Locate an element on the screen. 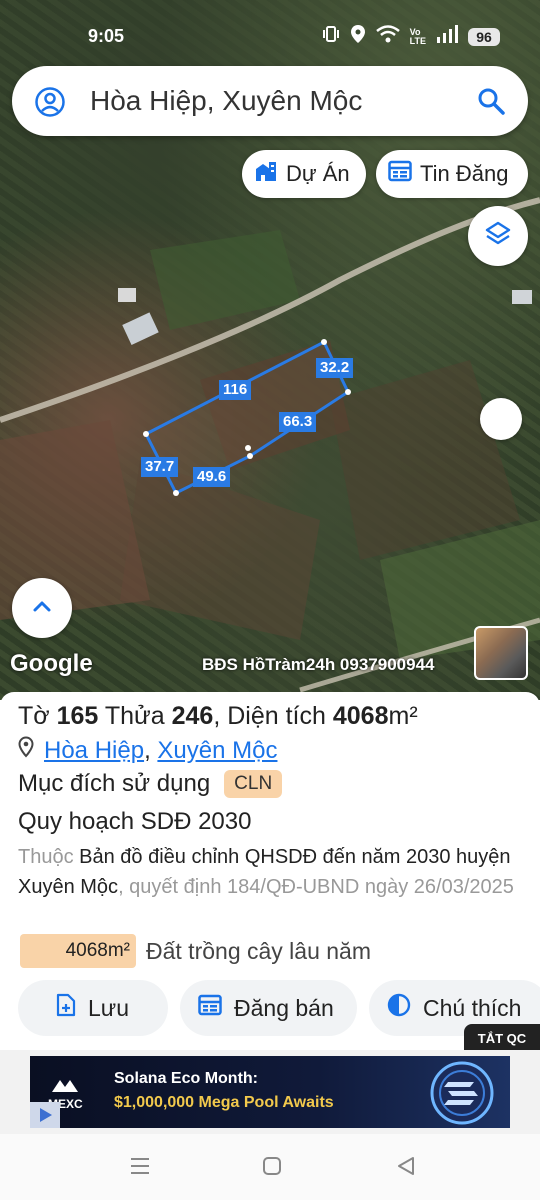 This screenshot has width=540, height=1200. search-bar: Hòa Hiệp, Xuyên Mộc is located at coordinates (270, 101).